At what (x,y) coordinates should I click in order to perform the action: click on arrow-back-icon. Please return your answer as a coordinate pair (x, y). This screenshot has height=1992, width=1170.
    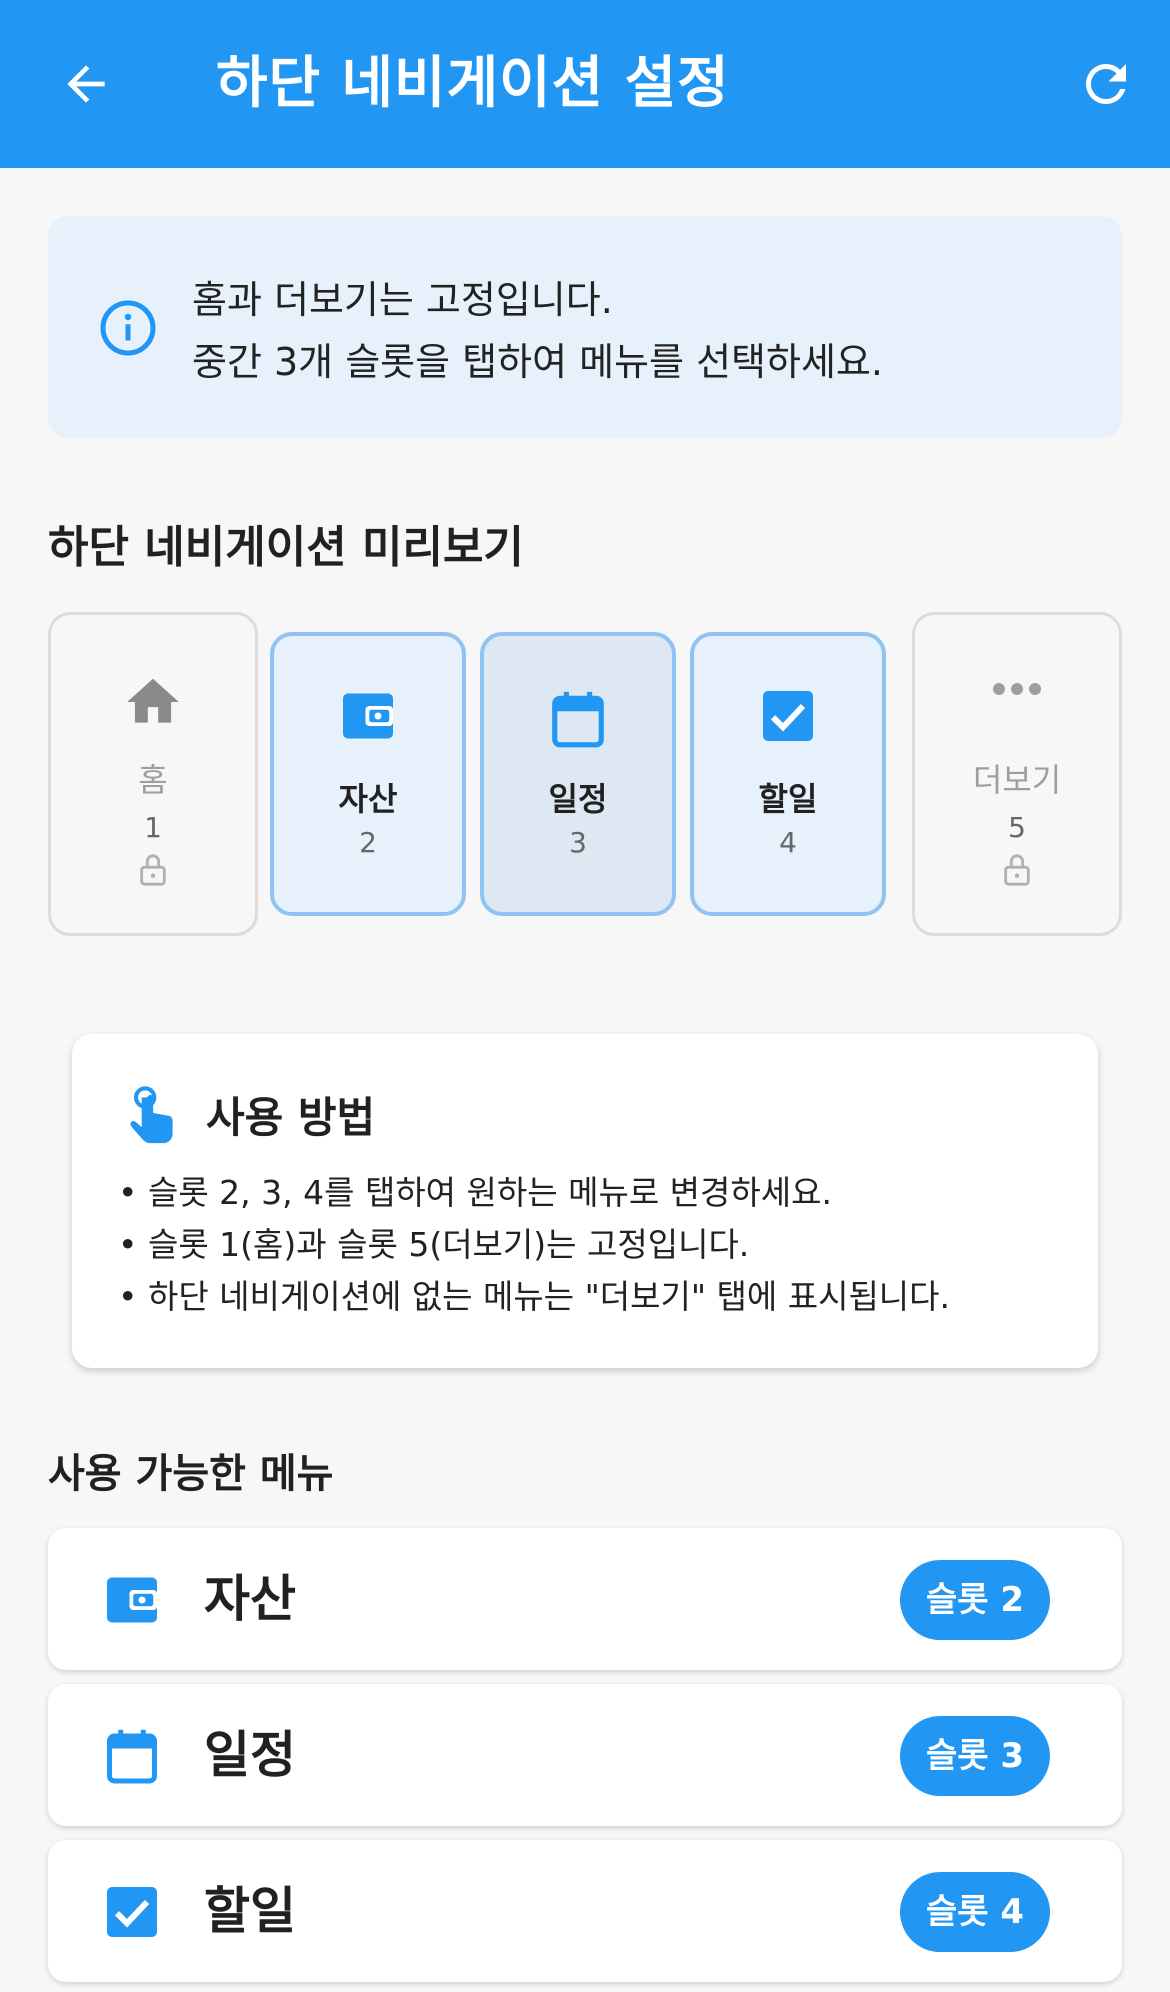
    Looking at the image, I should click on (86, 84).